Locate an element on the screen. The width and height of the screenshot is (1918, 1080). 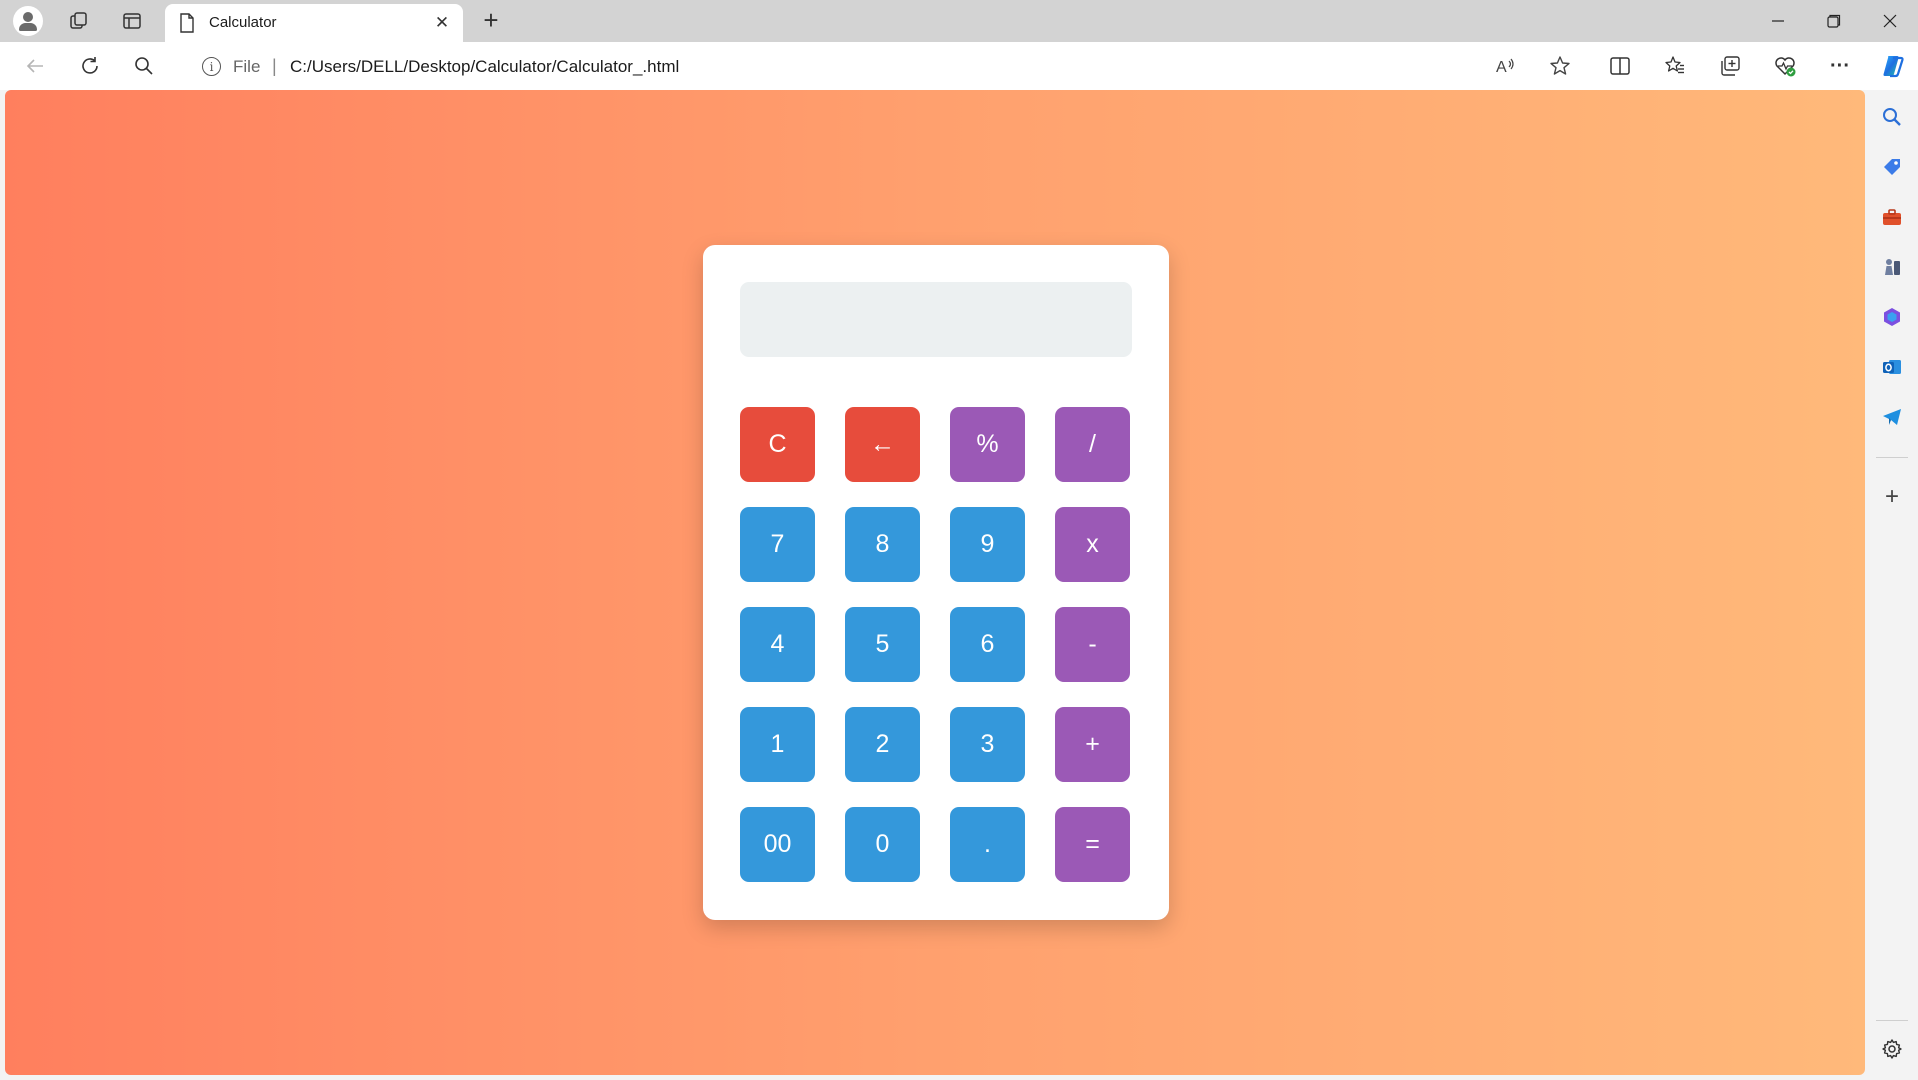
digit-5-button: 5 is located at coordinates (882, 644).